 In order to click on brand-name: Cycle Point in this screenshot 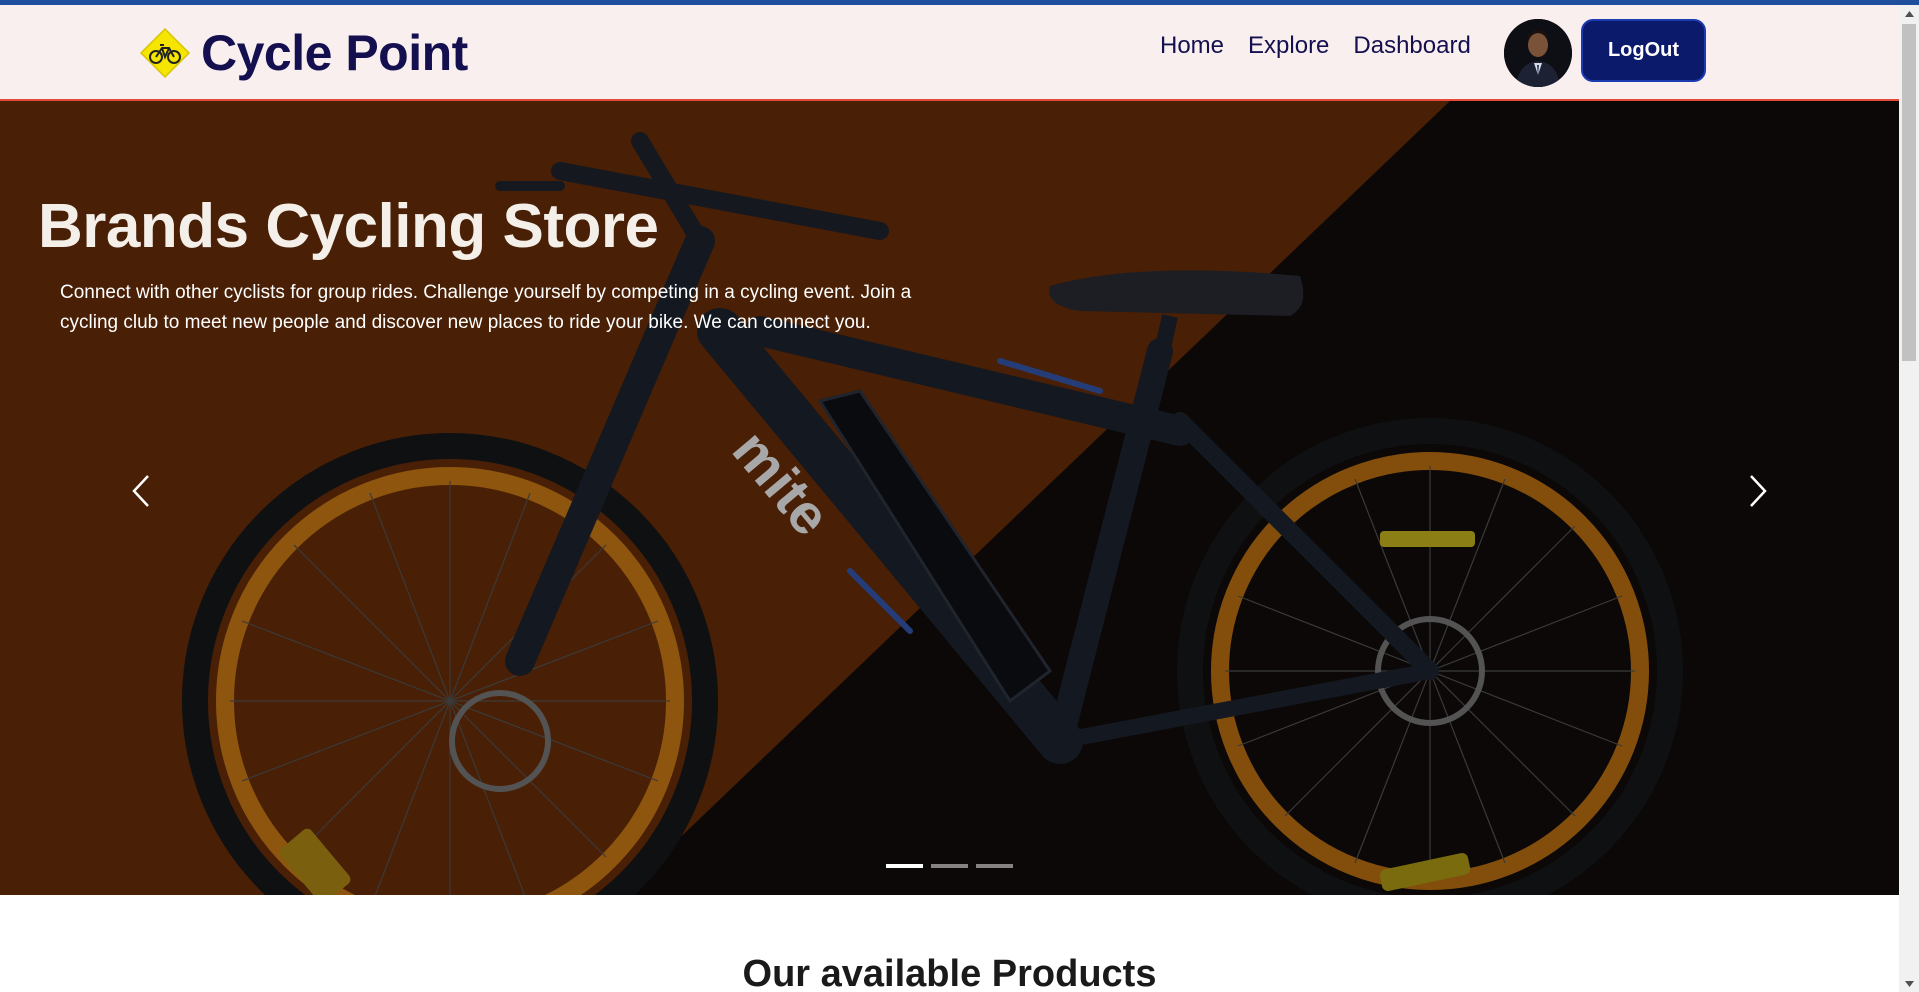, I will do `click(334, 53)`.